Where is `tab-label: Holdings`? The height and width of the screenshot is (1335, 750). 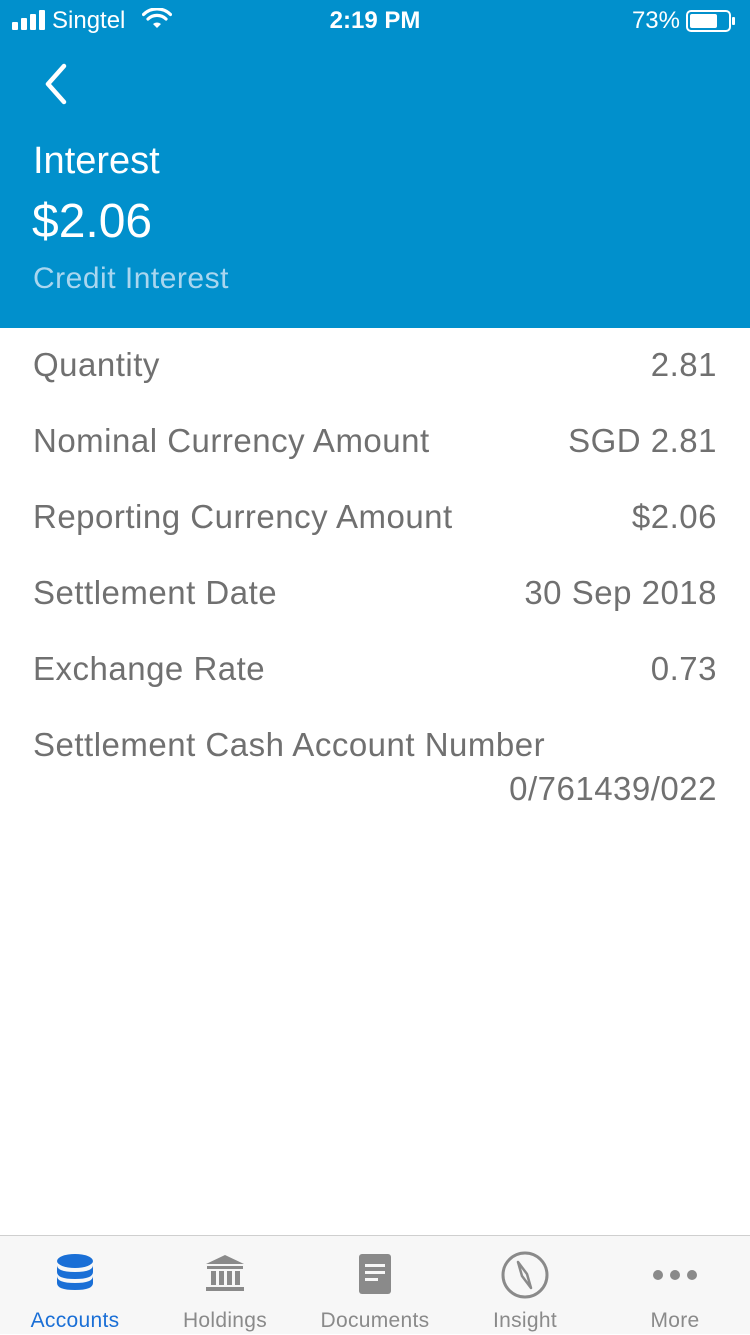 tab-label: Holdings is located at coordinates (225, 1320).